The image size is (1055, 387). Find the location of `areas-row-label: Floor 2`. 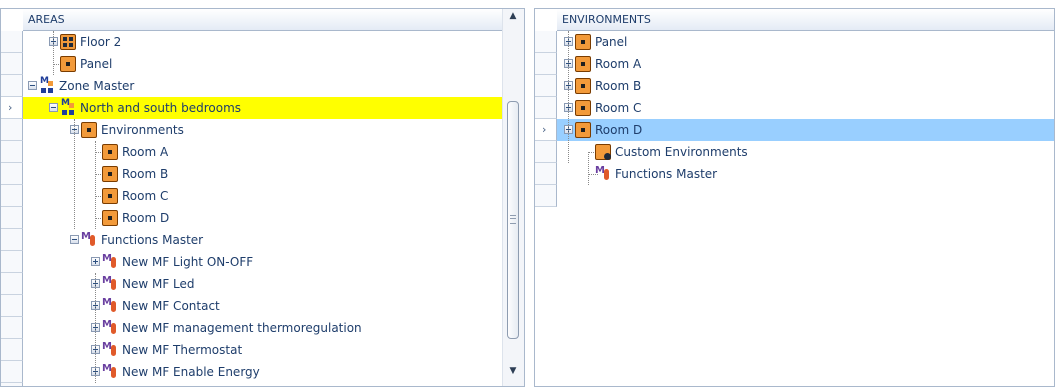

areas-row-label: Floor 2 is located at coordinates (101, 42).